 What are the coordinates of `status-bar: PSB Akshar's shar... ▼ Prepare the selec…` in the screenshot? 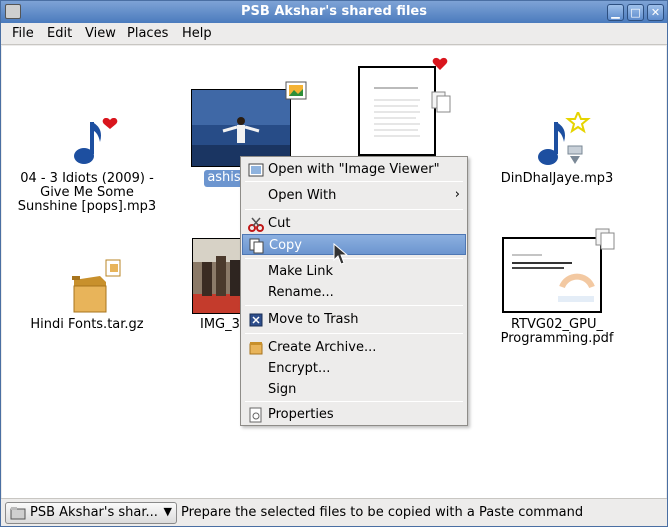 It's located at (334, 512).